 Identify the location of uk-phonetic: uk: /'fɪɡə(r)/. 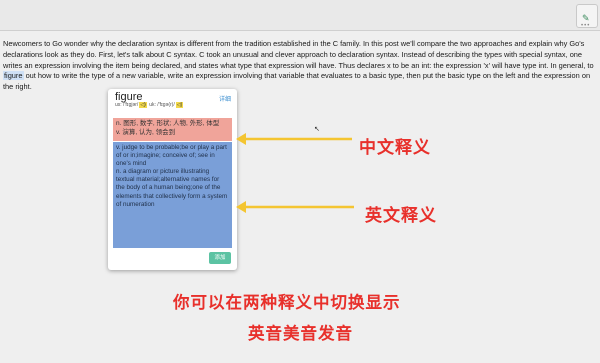
(162, 105).